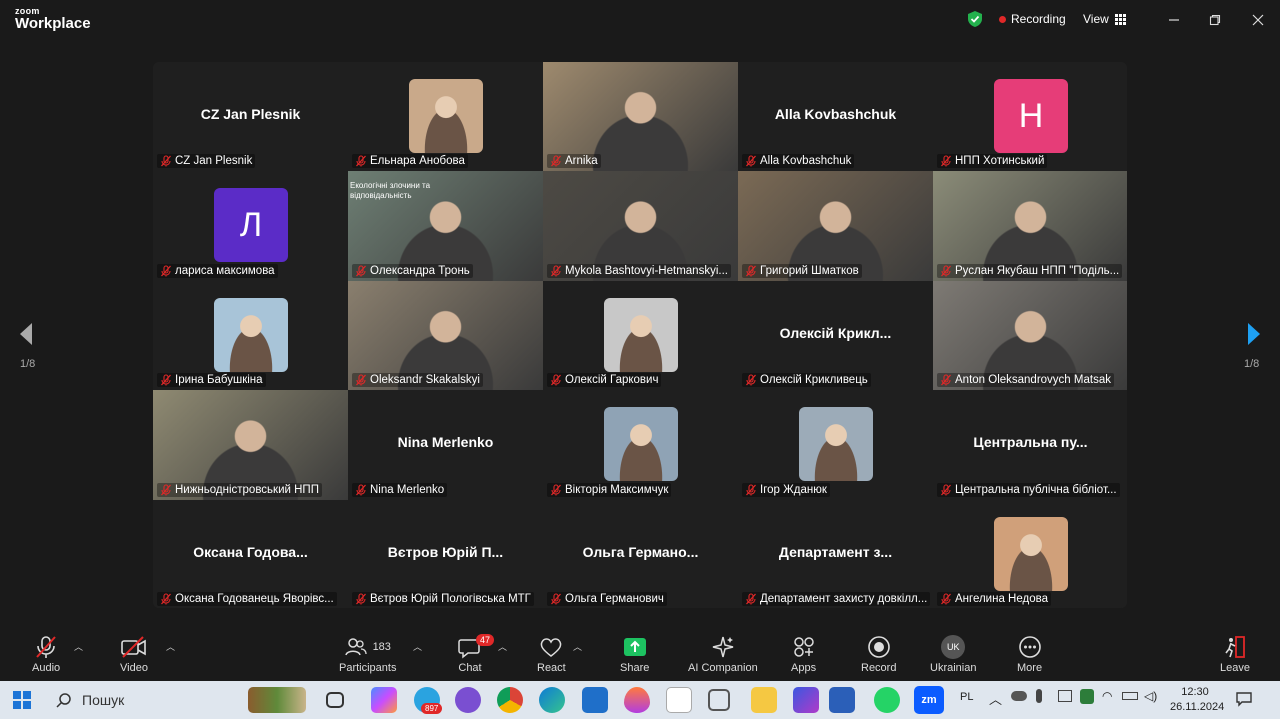 The image size is (1280, 719). I want to click on next-page-arrow-icon, so click(1254, 334).